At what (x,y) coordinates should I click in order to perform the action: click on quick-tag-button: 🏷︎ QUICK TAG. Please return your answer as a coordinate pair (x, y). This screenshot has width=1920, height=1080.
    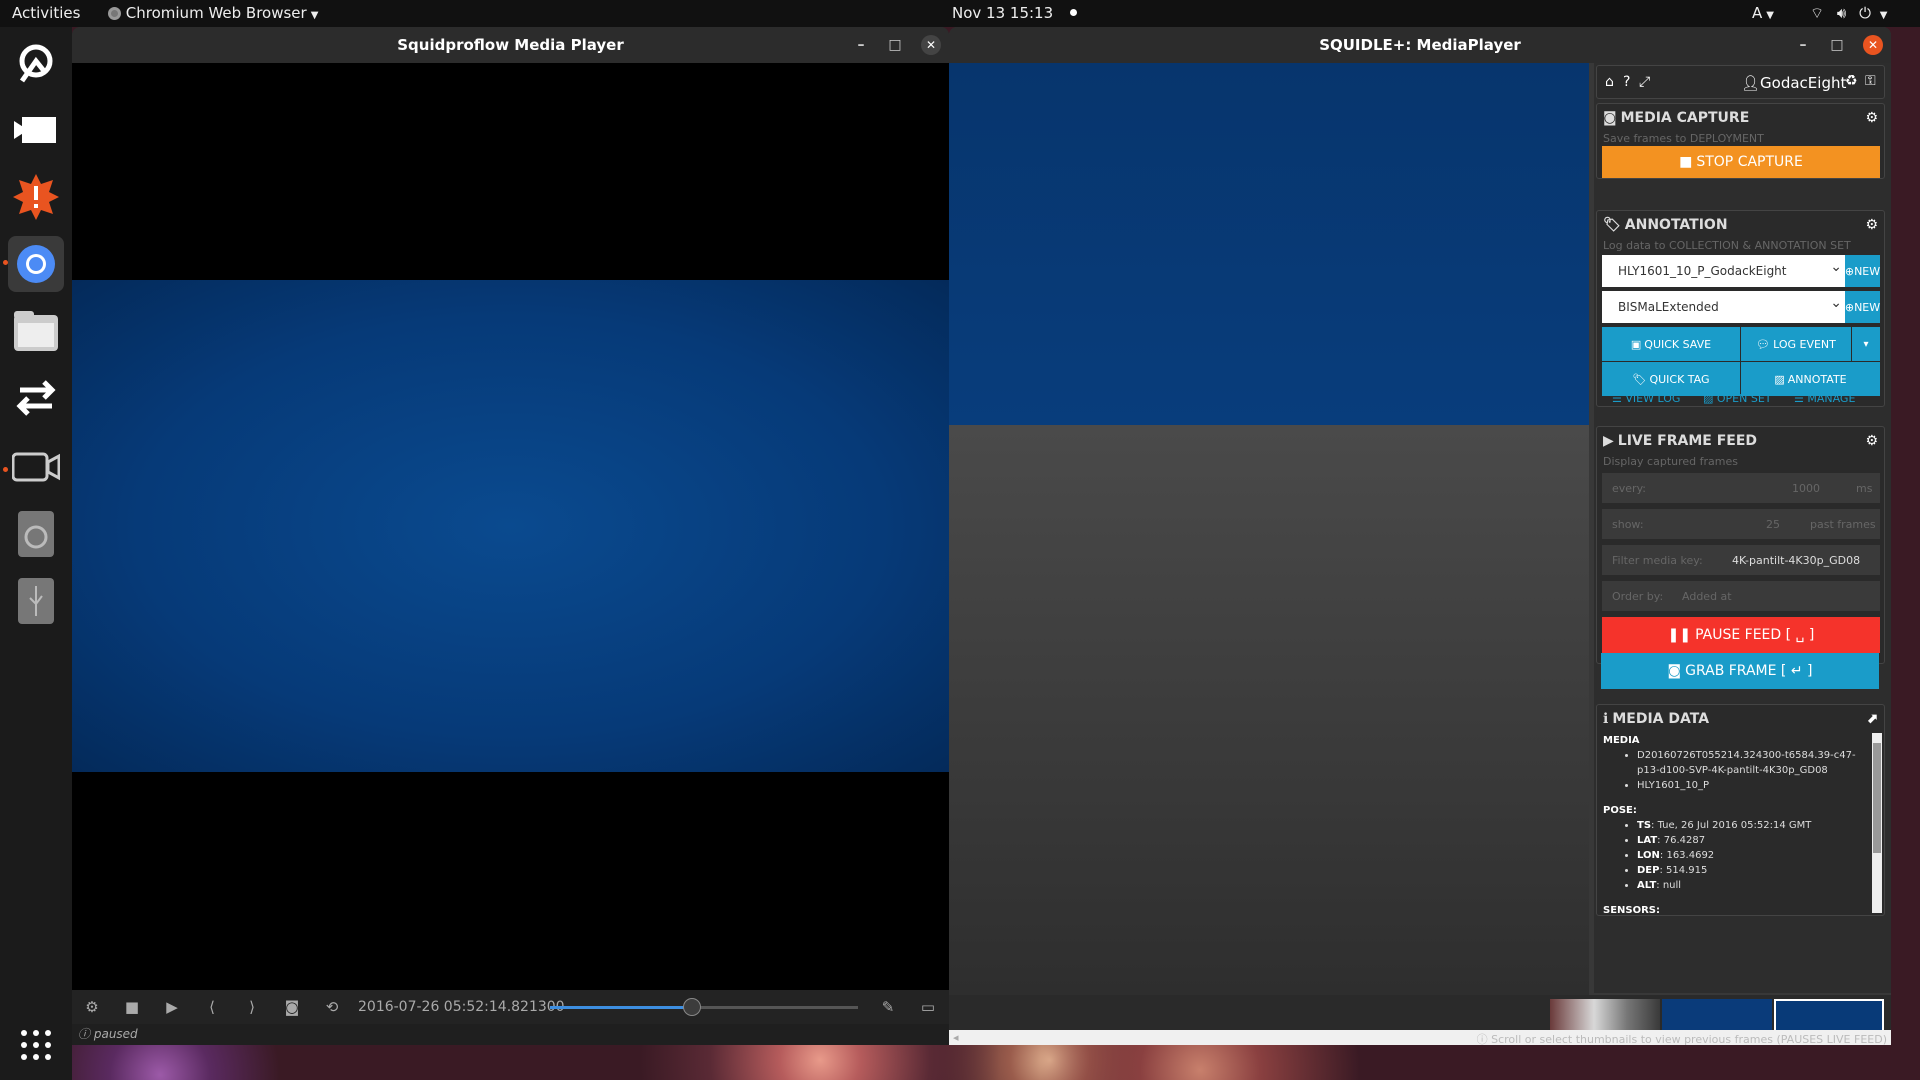
    Looking at the image, I should click on (1671, 379).